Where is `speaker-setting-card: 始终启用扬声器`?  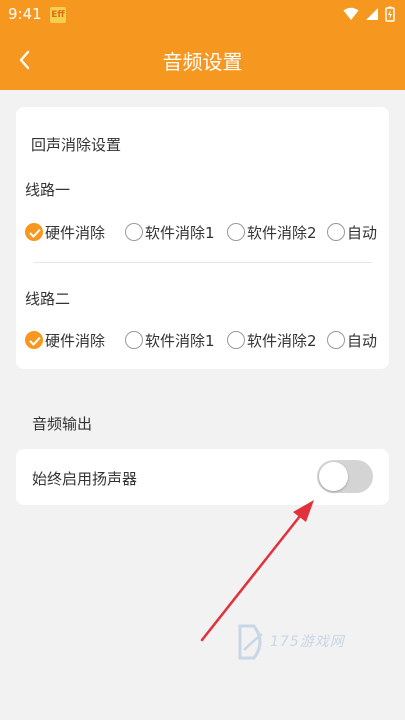
speaker-setting-card: 始终启用扬声器 is located at coordinates (202, 477).